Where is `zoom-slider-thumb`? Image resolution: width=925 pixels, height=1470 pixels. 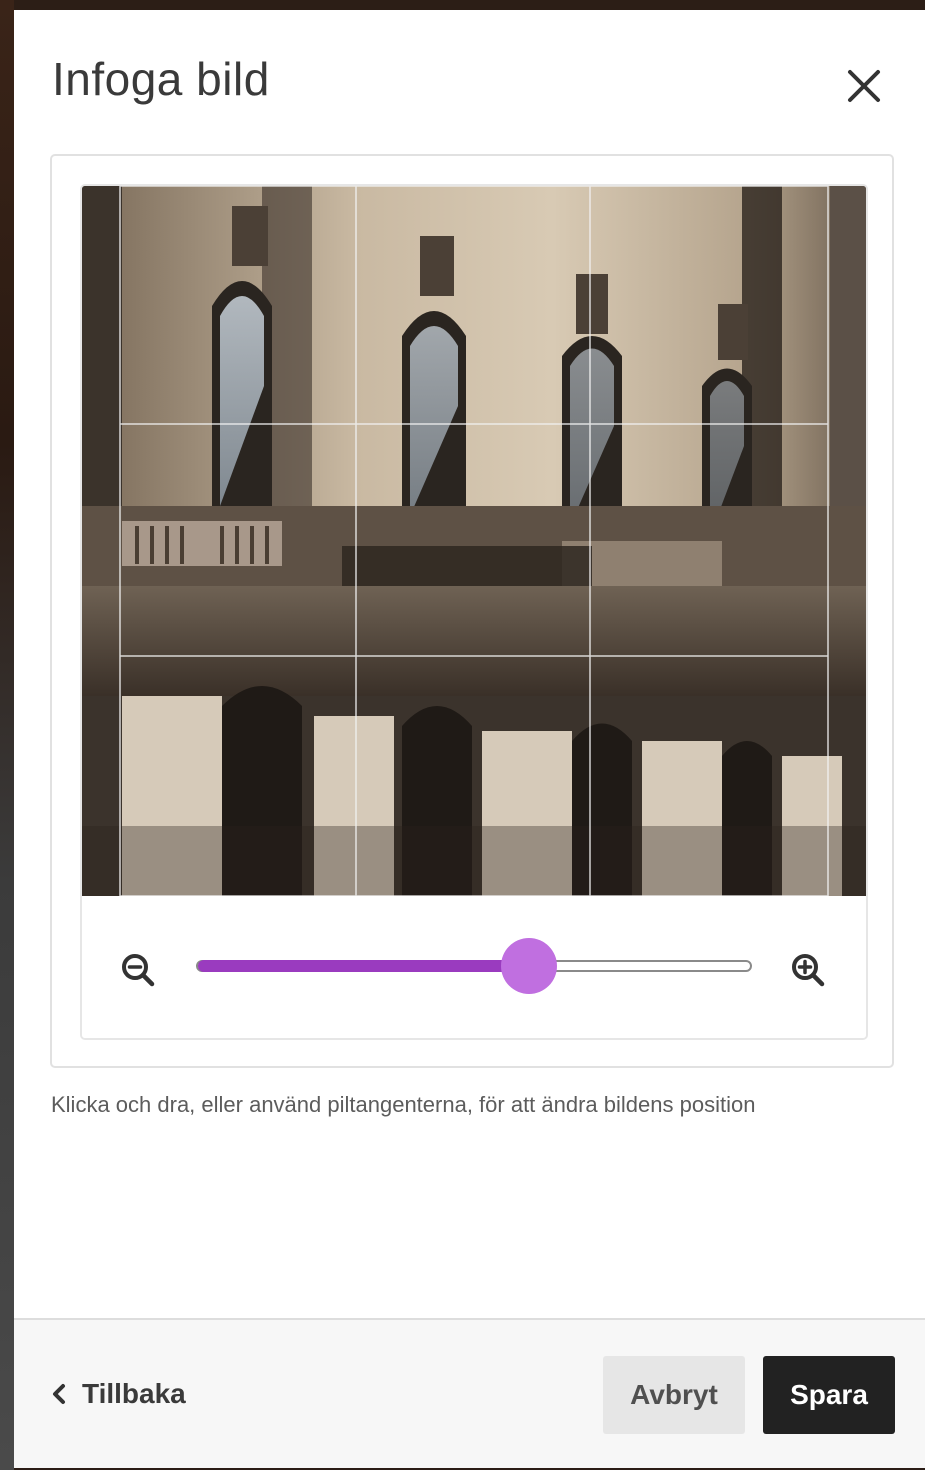 zoom-slider-thumb is located at coordinates (529, 966).